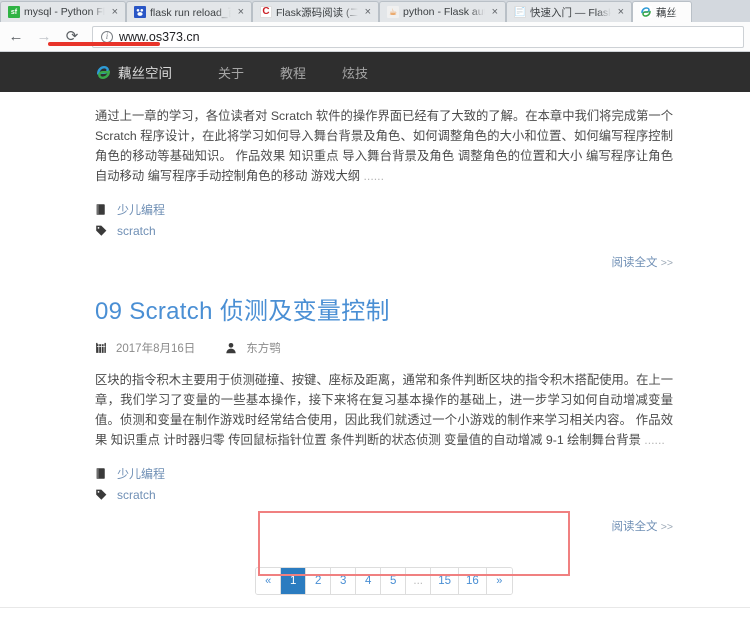 This screenshot has height=625, width=750. What do you see at coordinates (445, 581) in the screenshot?
I see `pagination-page-15: 15` at bounding box center [445, 581].